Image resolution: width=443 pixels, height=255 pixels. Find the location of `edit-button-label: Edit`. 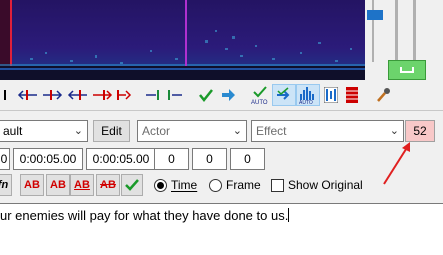

edit-button-label: Edit is located at coordinates (111, 131).